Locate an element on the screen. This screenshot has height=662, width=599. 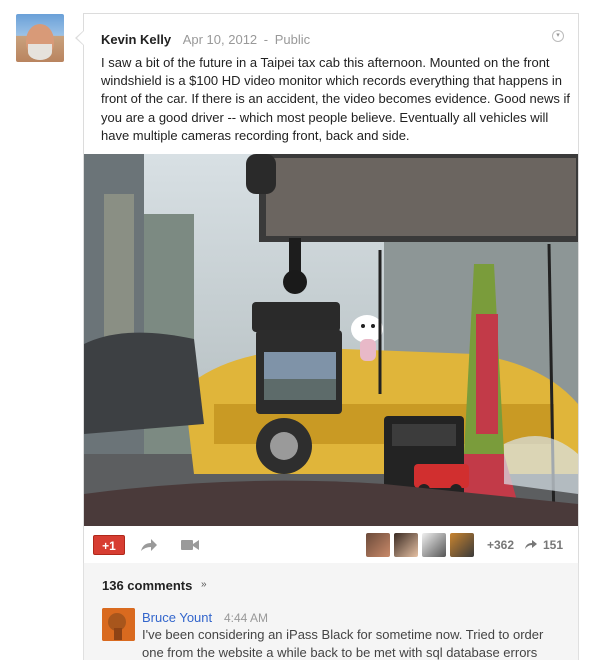
comment-avatar is located at coordinates (118, 624).